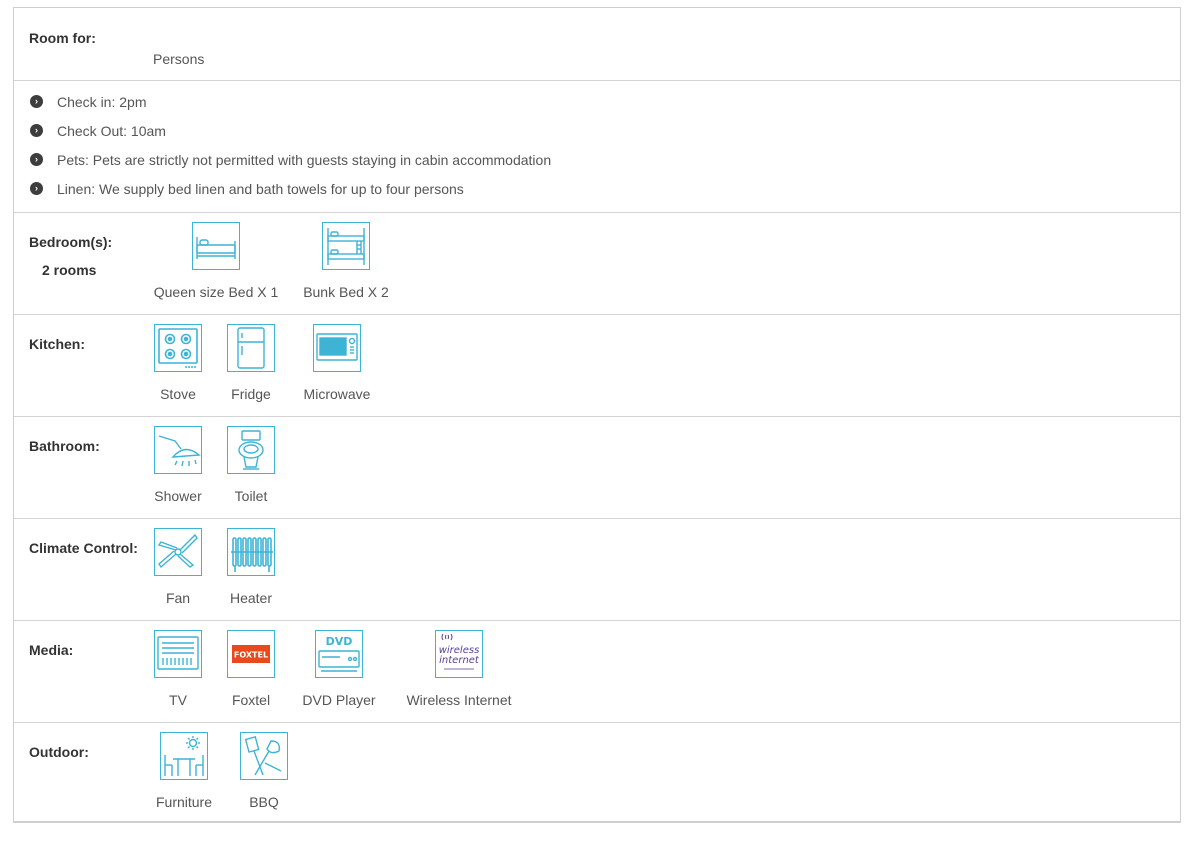 The width and height of the screenshot is (1200, 842). I want to click on amenity-queen-bed: Queen size Bed X 1, so click(216, 261).